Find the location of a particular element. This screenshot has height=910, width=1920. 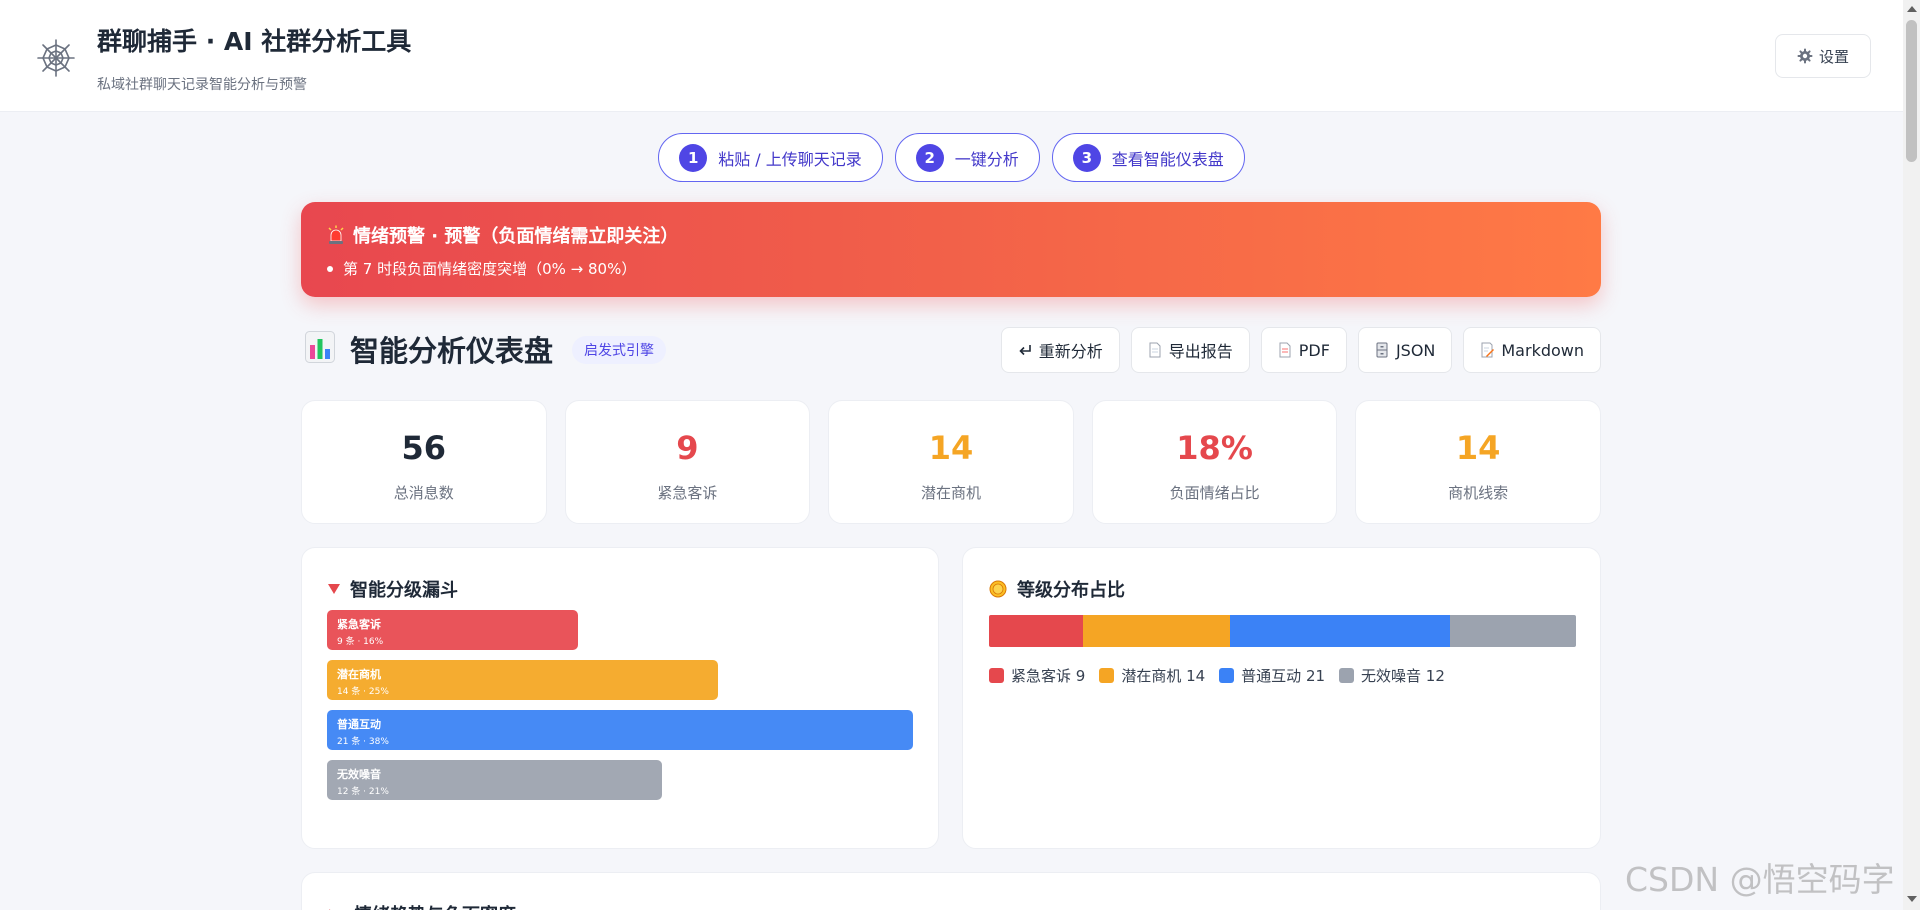

json-button: JSON is located at coordinates (1405, 350).